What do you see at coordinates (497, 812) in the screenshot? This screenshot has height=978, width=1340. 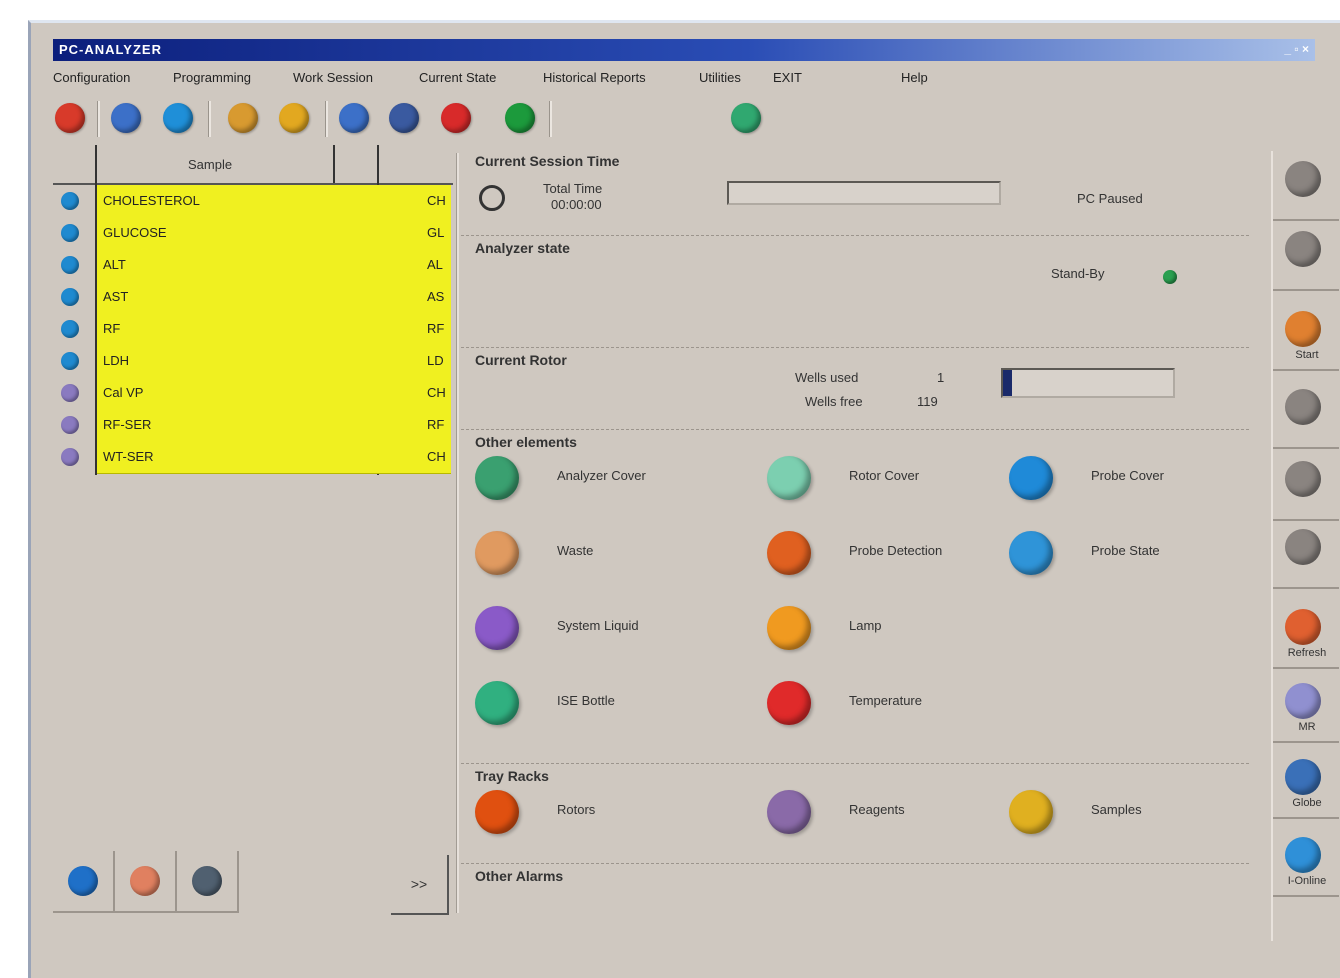 I see `rotor-tray-icon` at bounding box center [497, 812].